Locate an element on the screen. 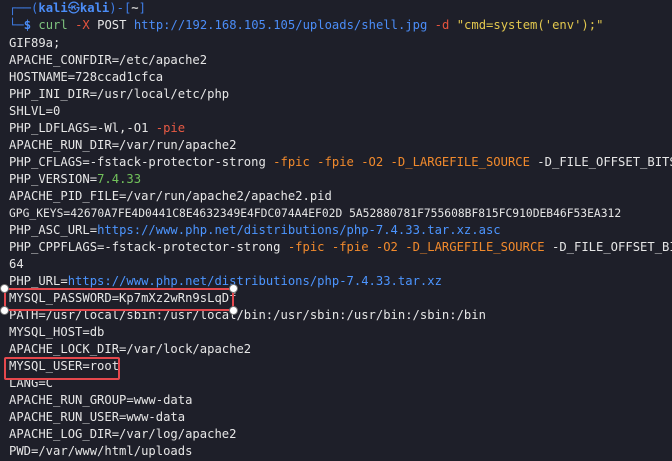 The width and height of the screenshot is (672, 461). output-line: PHP_VERSION=7.4.33 is located at coordinates (75, 179).